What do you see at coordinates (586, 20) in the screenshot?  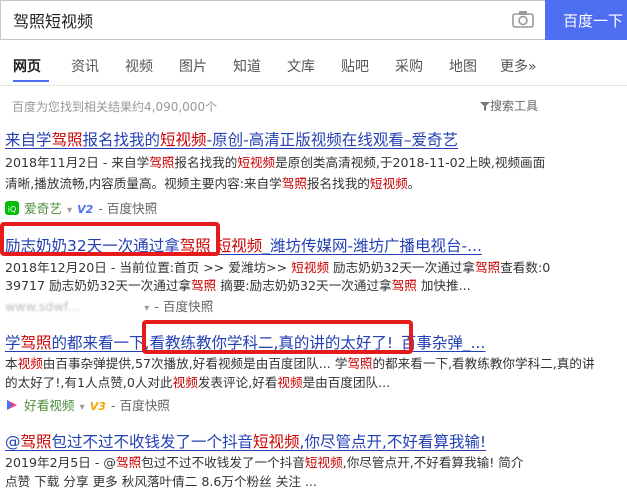 I see `search-button: 百度一下` at bounding box center [586, 20].